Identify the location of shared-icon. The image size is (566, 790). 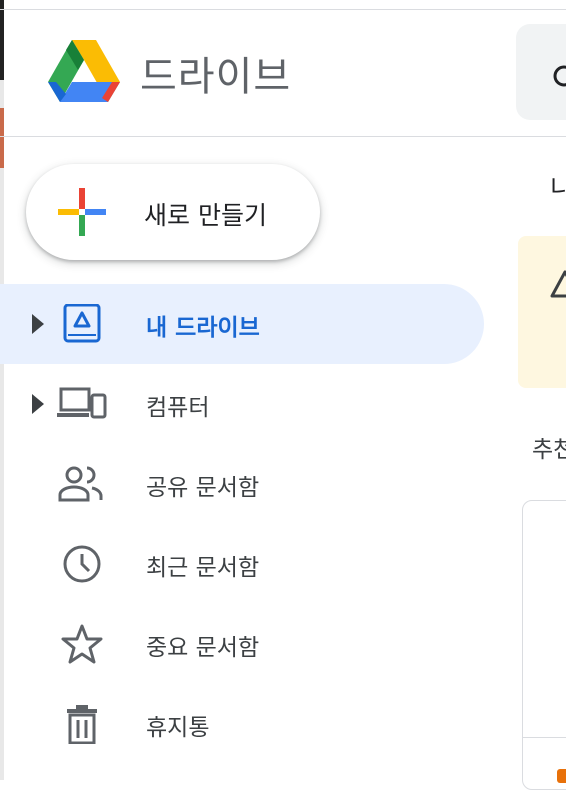
(80, 484).